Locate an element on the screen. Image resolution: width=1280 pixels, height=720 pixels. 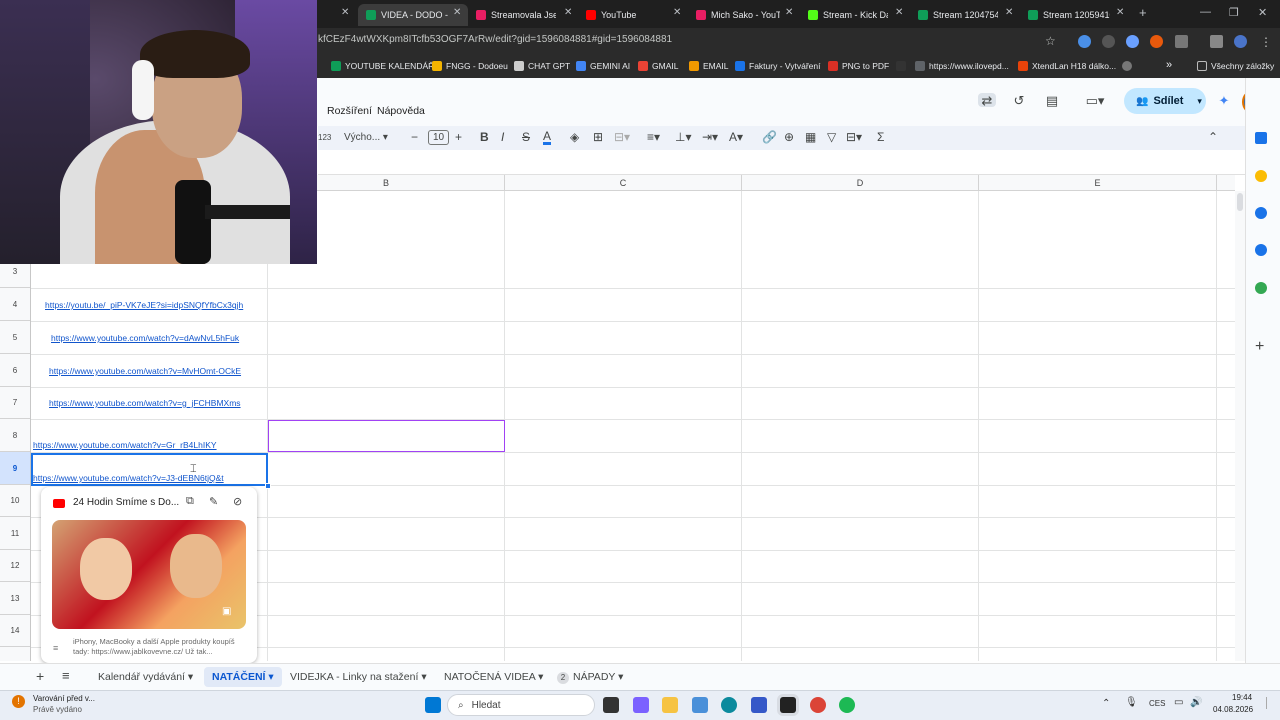
copilot-icon is located at coordinates (641, 705).